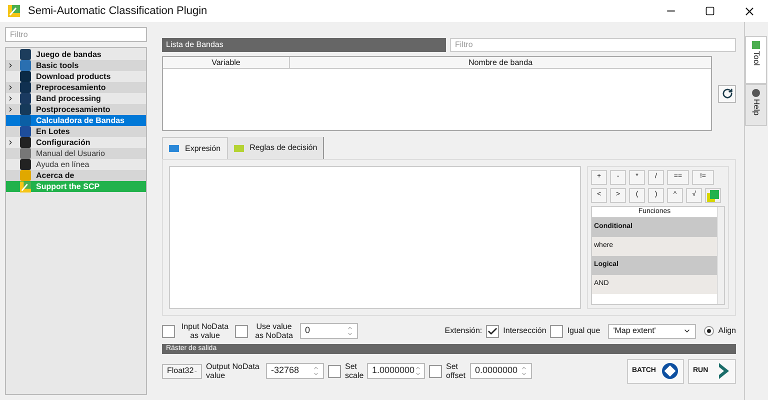 This screenshot has height=400, width=768. What do you see at coordinates (195, 148) in the screenshot?
I see `tab: Expresión` at bounding box center [195, 148].